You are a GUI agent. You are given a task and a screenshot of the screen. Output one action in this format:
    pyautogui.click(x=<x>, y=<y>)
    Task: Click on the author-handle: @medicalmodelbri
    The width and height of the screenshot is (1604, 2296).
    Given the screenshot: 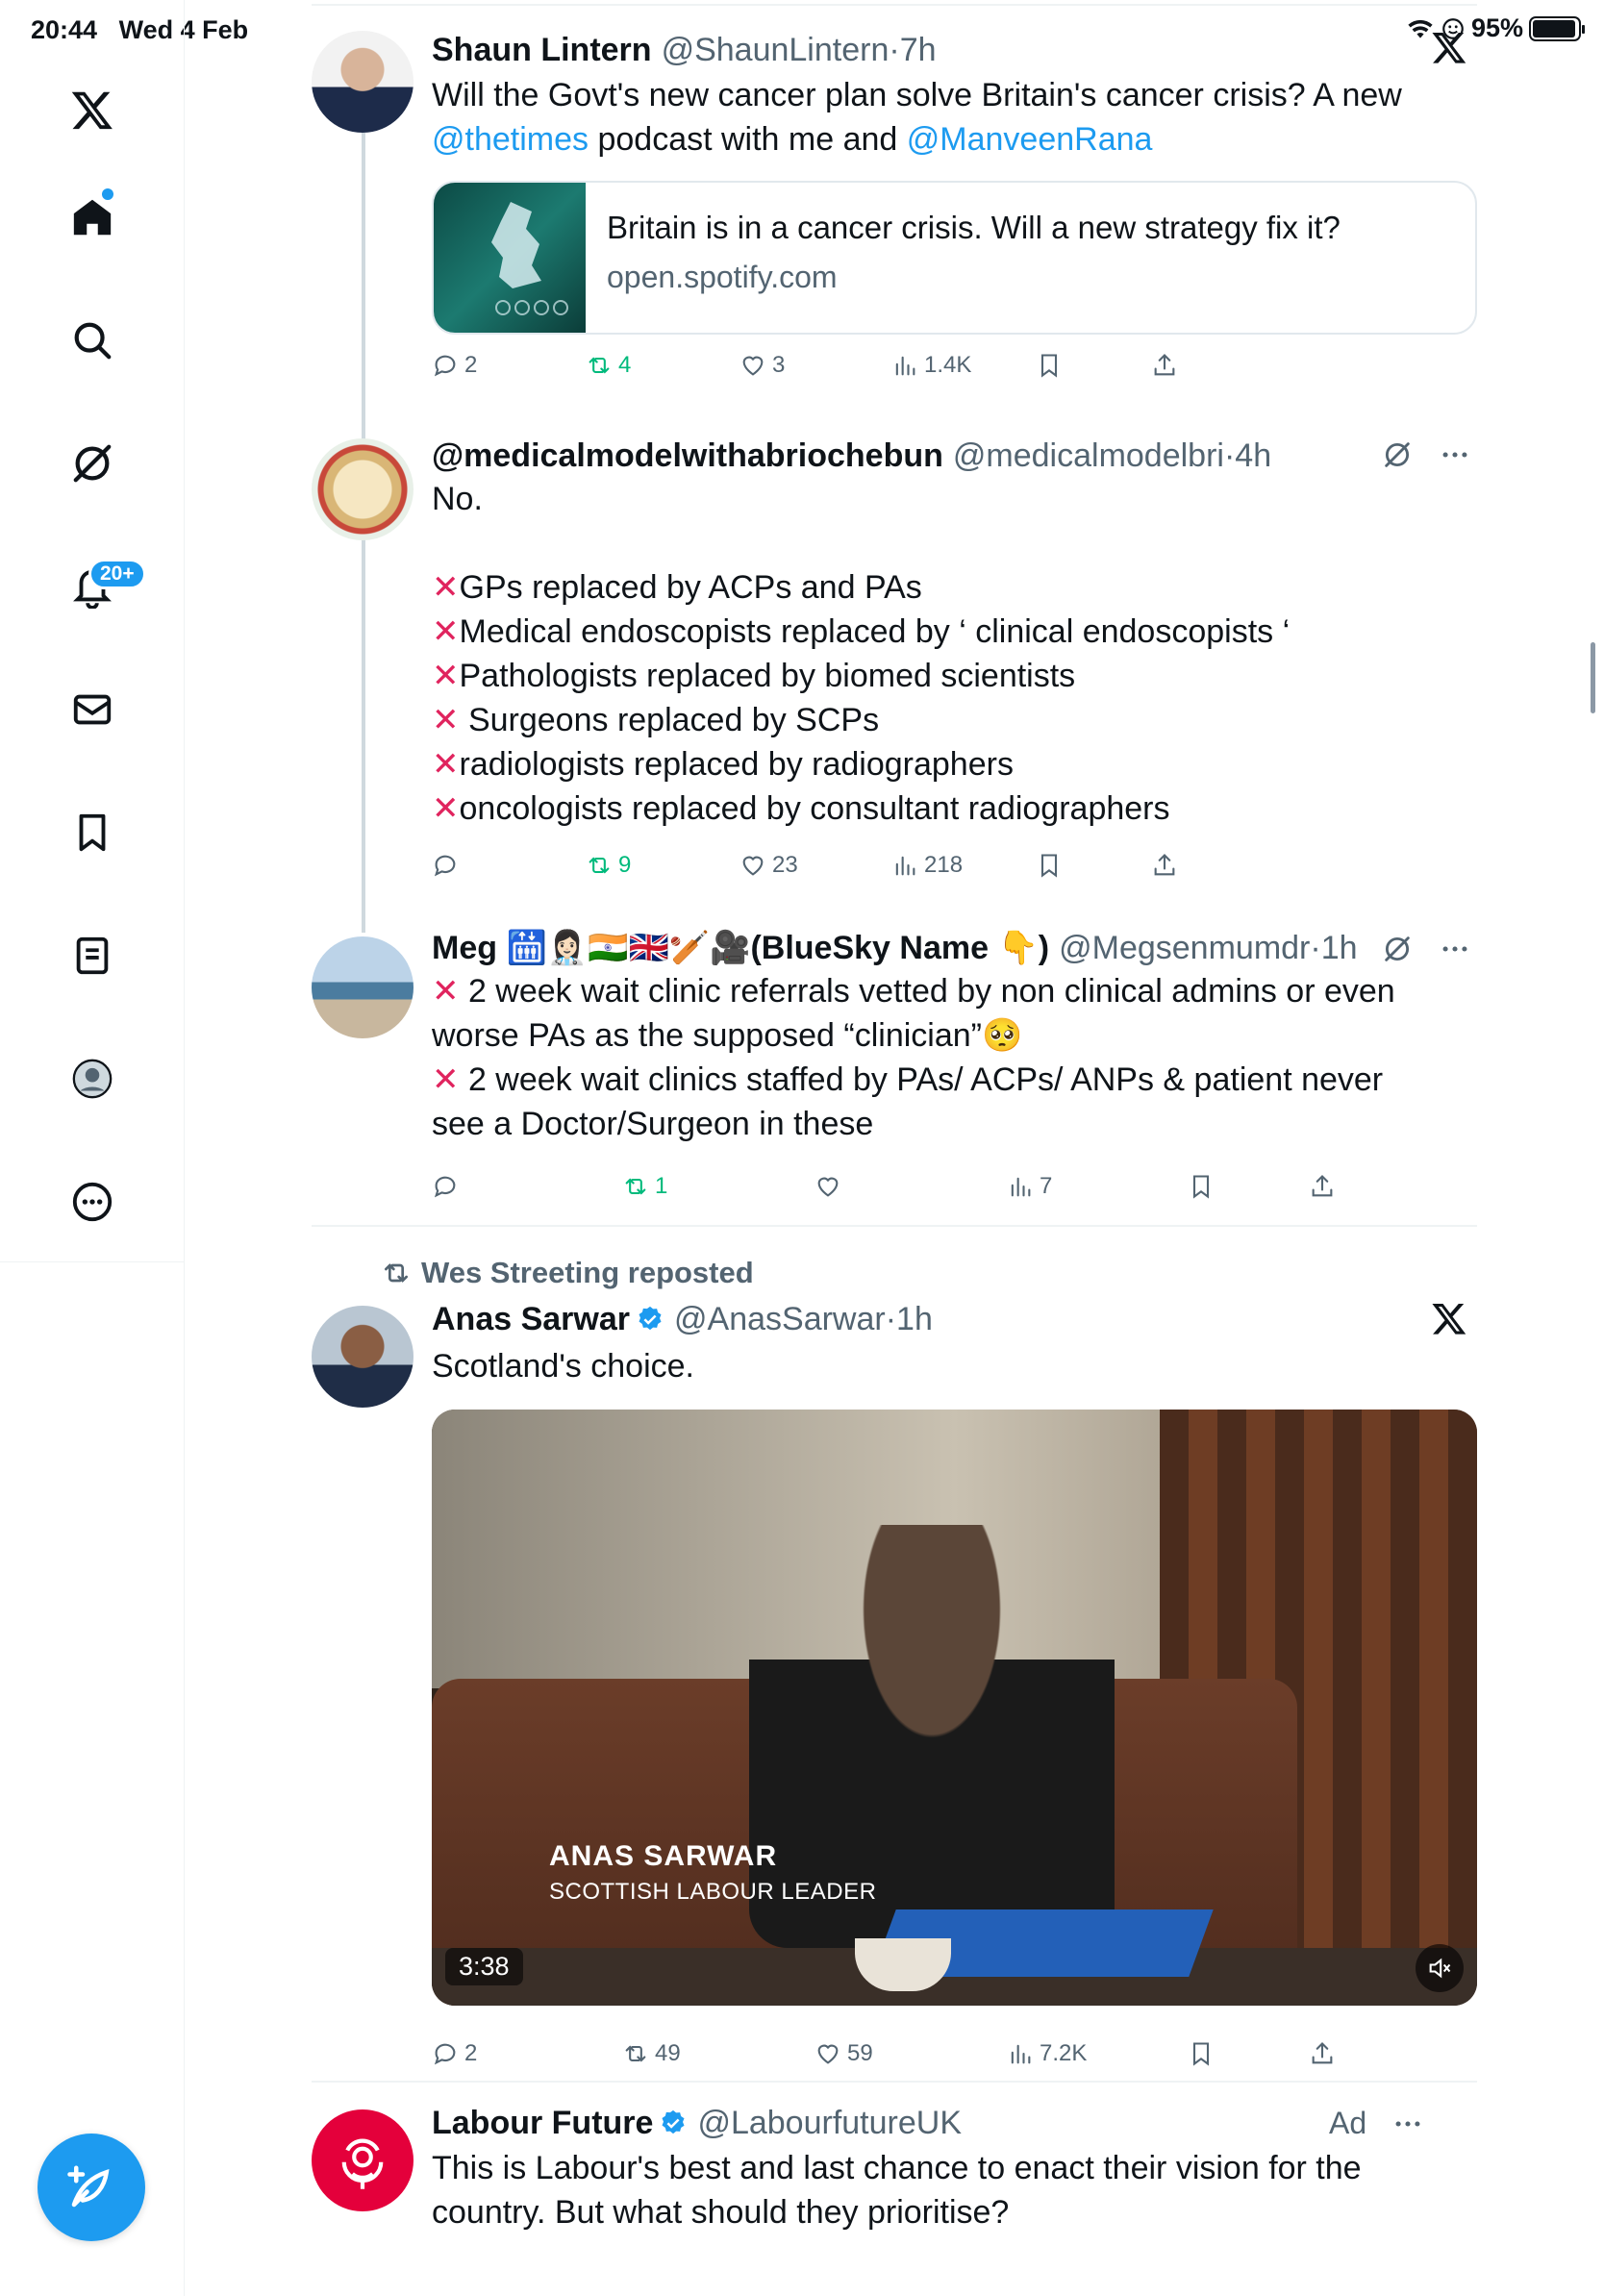 What is the action you would take?
    pyautogui.click(x=1088, y=456)
    